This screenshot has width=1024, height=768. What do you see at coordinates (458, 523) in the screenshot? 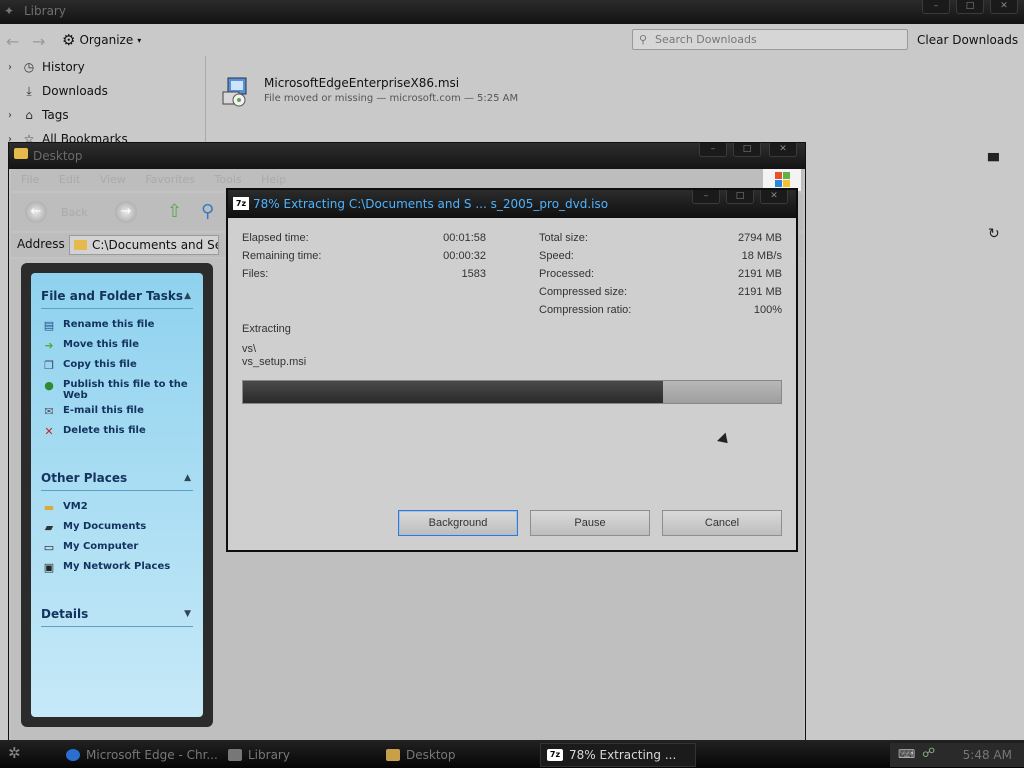
I see `background-button: Background` at bounding box center [458, 523].